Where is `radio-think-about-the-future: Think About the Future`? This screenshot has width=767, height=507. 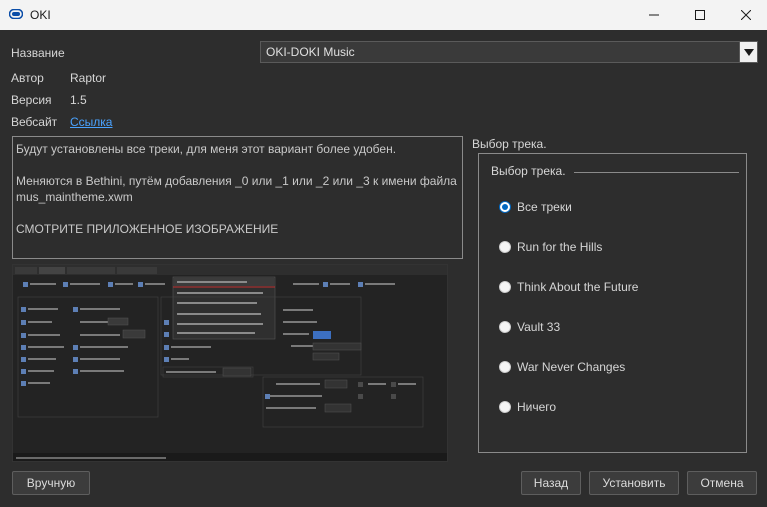
radio-think-about-the-future: Think About the Future is located at coordinates (619, 288).